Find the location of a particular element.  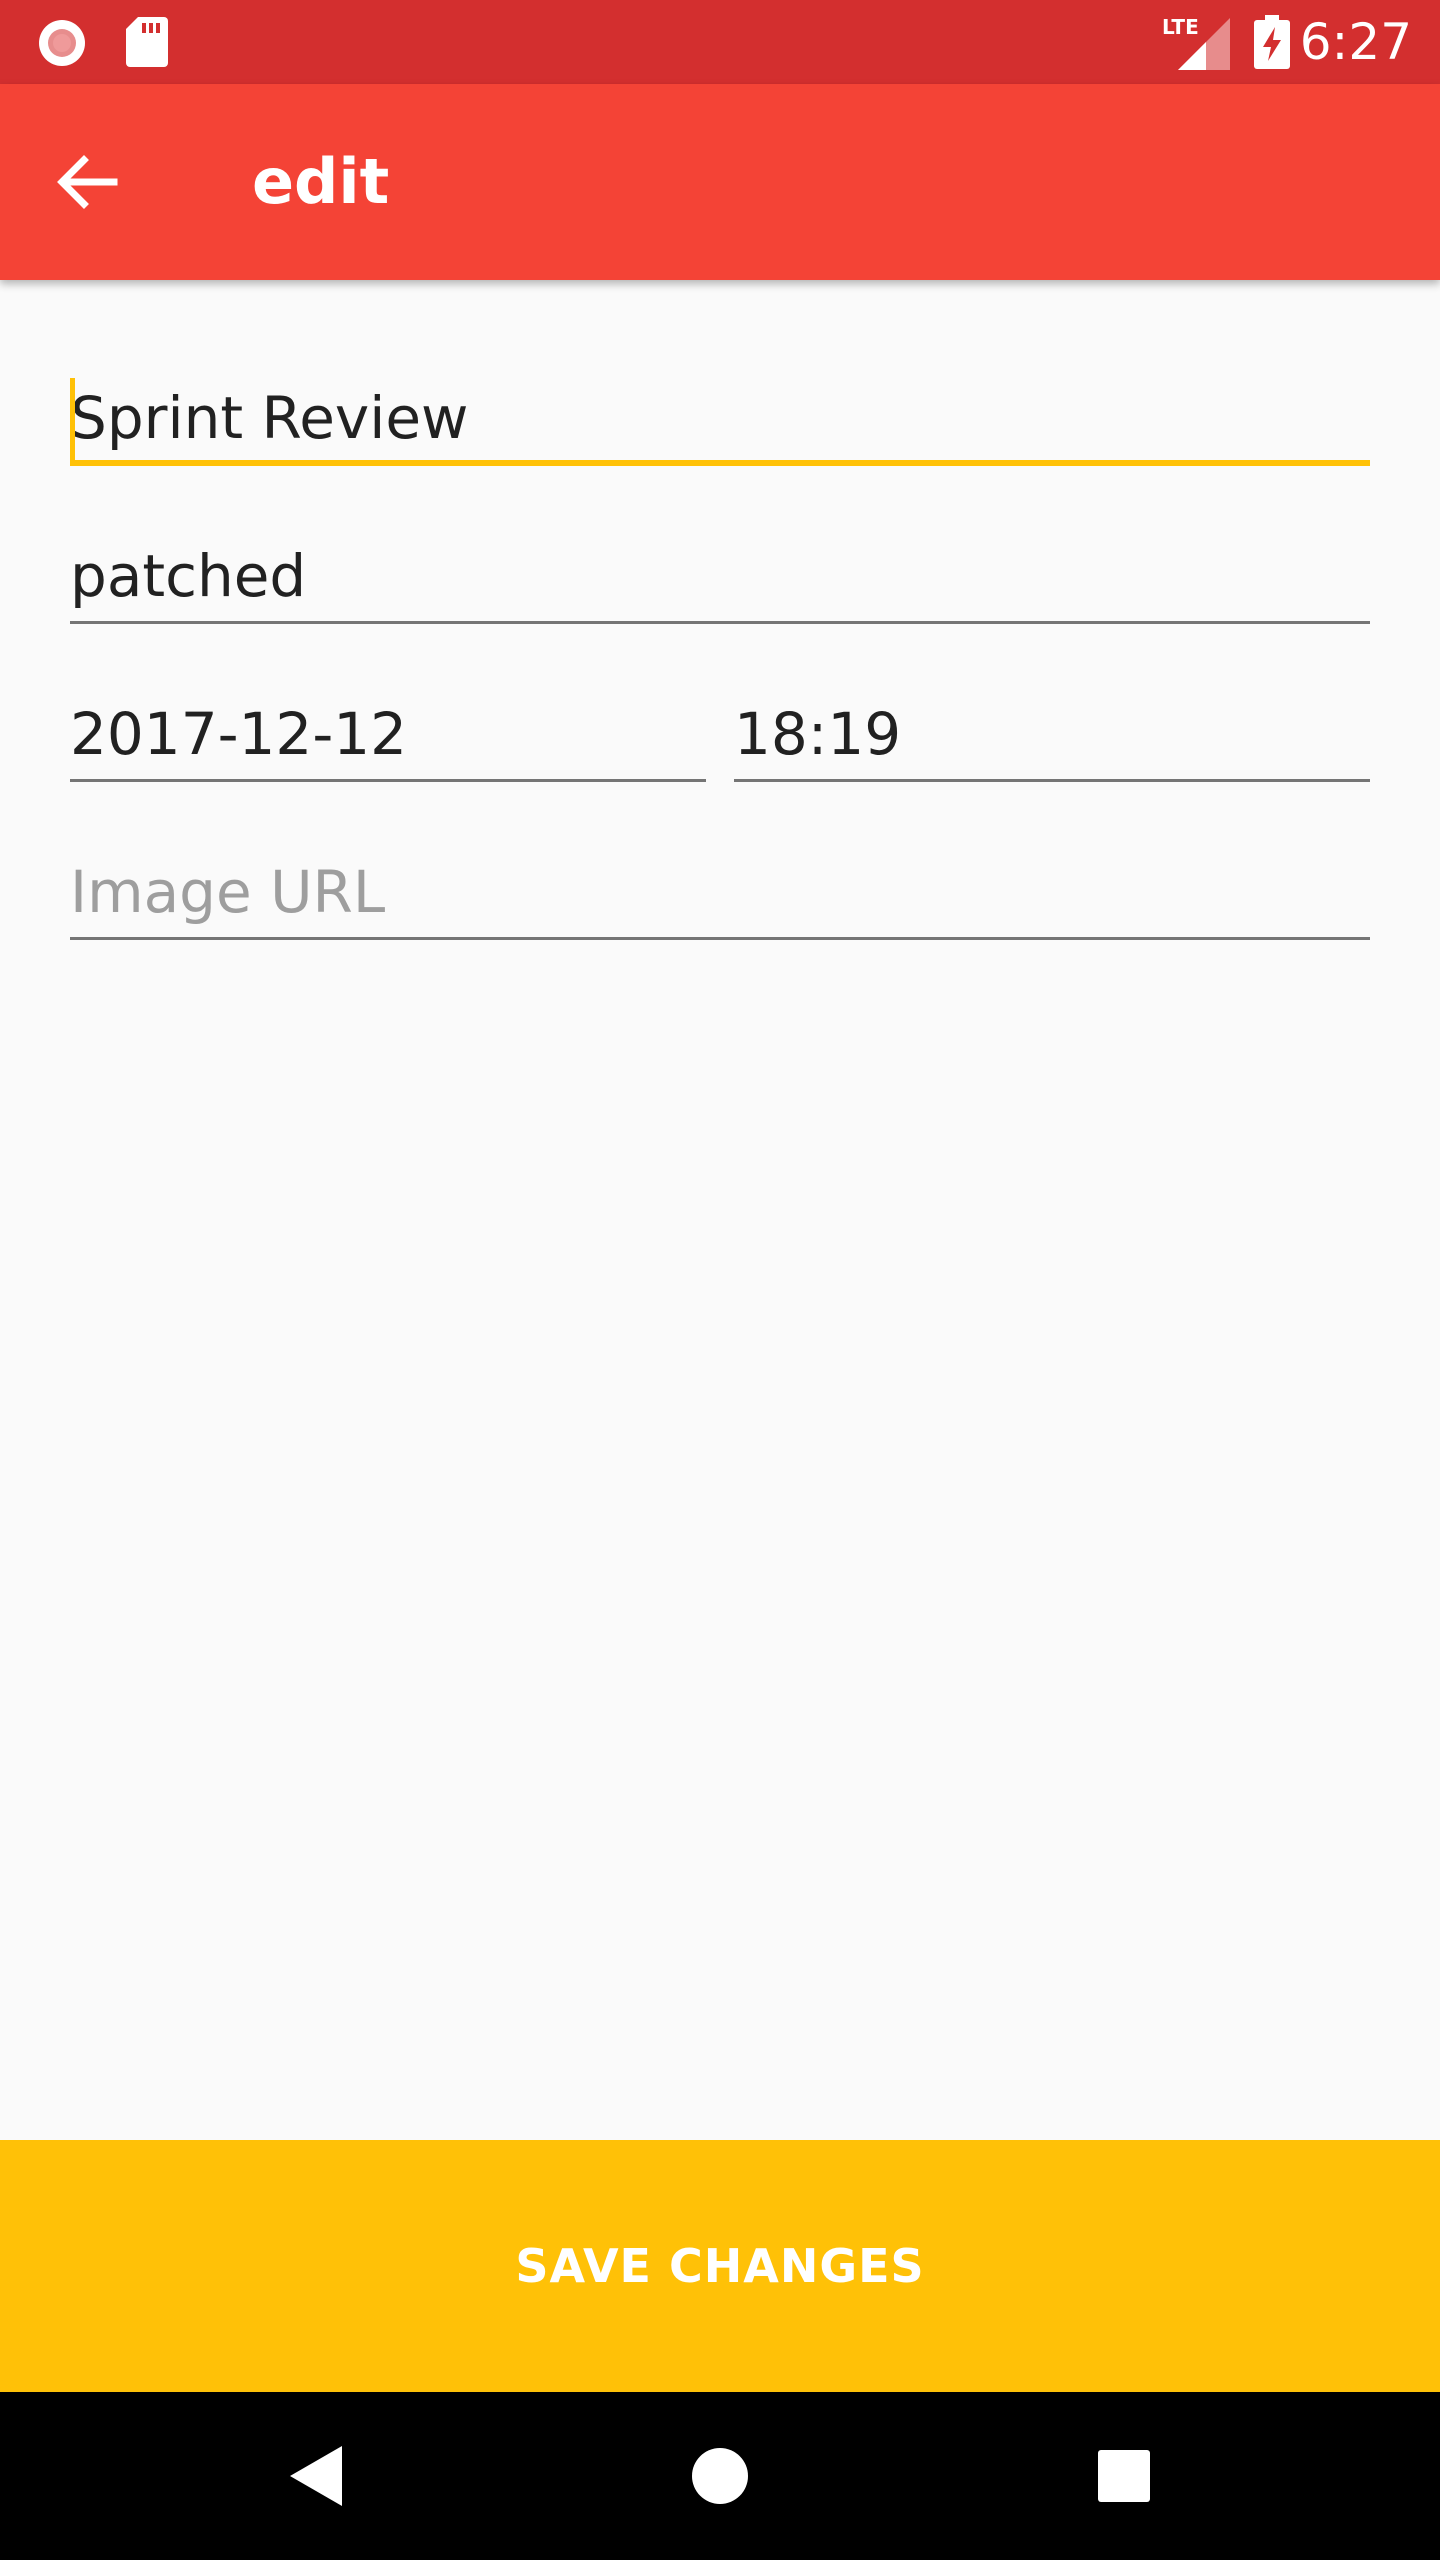

date-field is located at coordinates (388, 734).